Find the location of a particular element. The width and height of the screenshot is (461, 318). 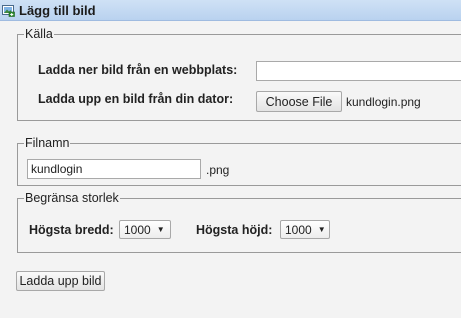

filename-legend: Filnamn is located at coordinates (47, 143).